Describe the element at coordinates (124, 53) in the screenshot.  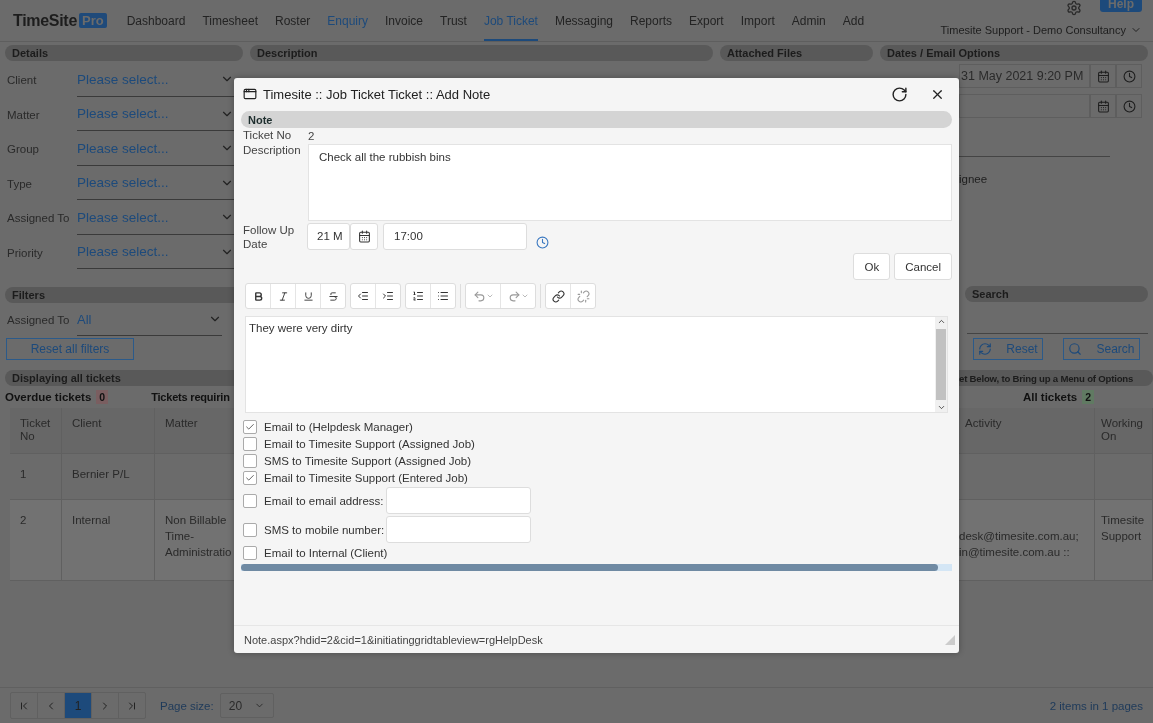
I see `section-header: Details` at that location.